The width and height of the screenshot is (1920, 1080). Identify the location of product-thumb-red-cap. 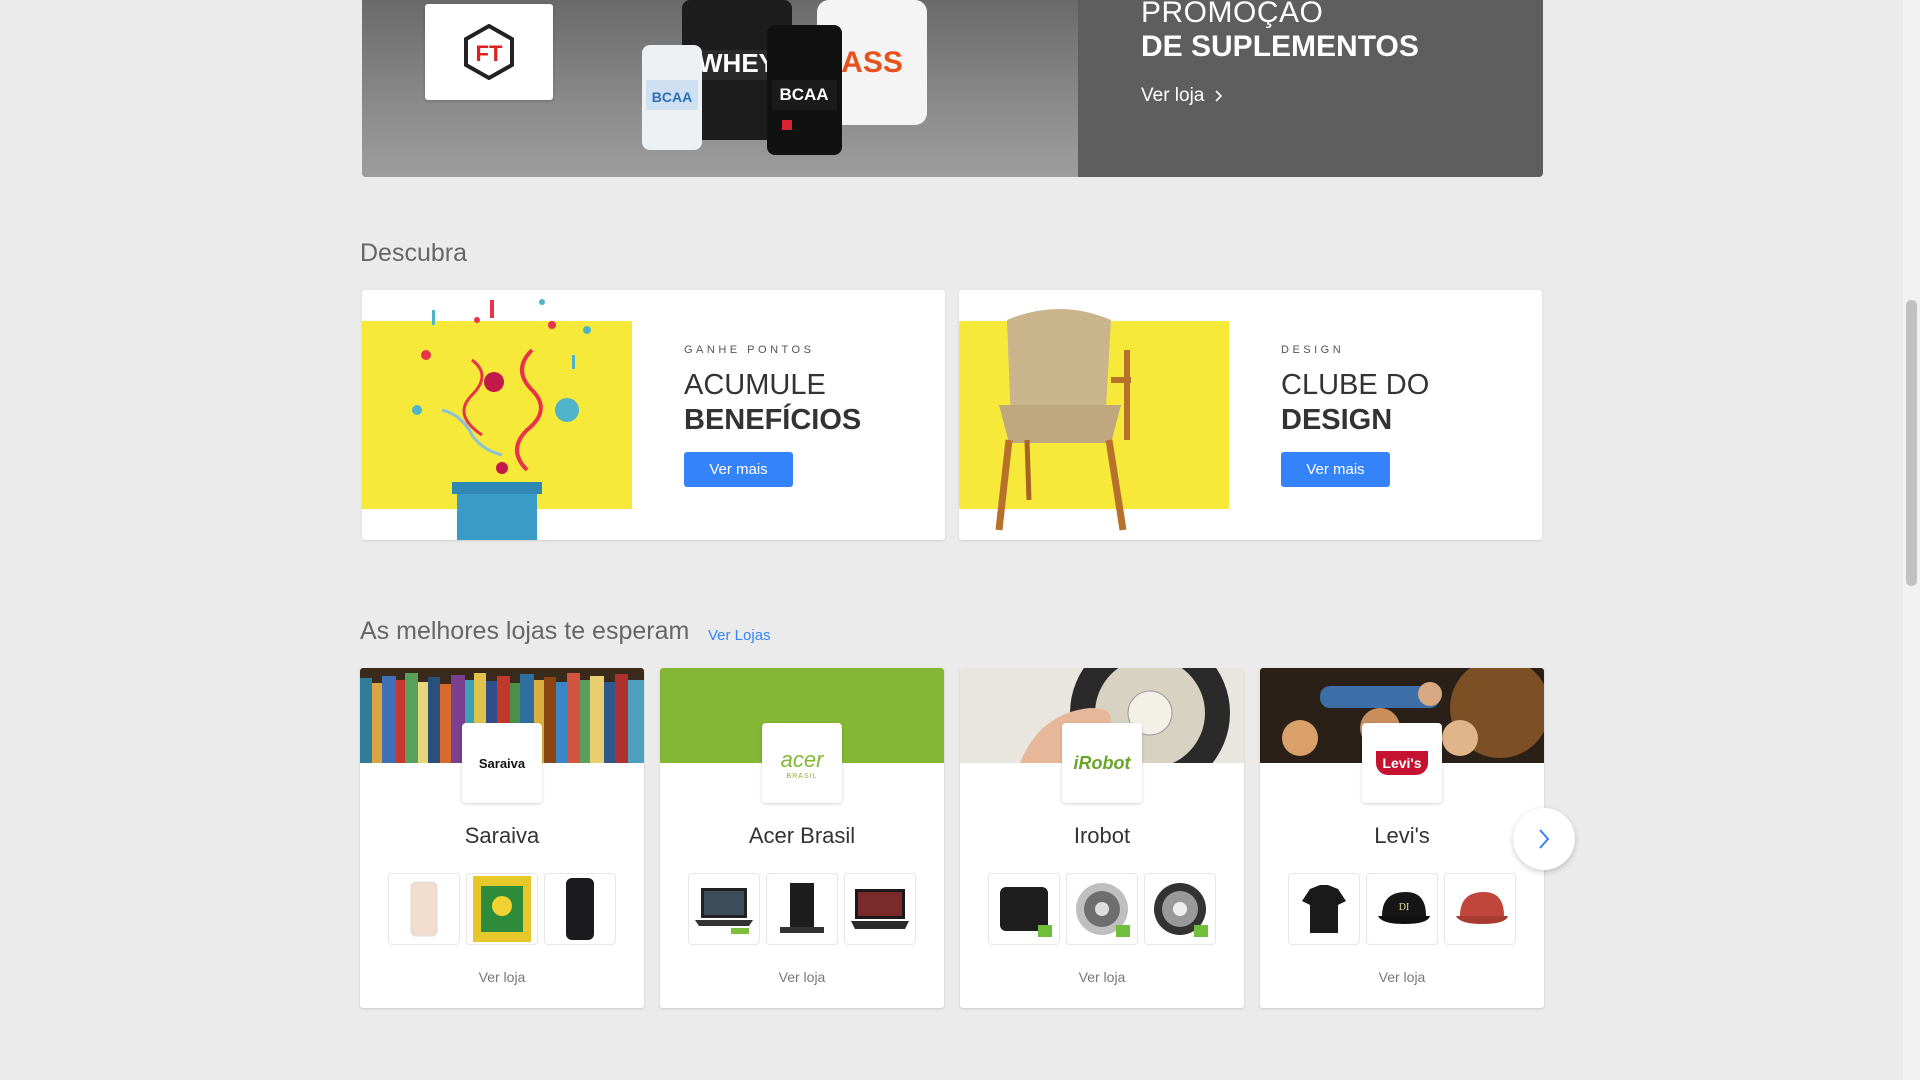
(1480, 909).